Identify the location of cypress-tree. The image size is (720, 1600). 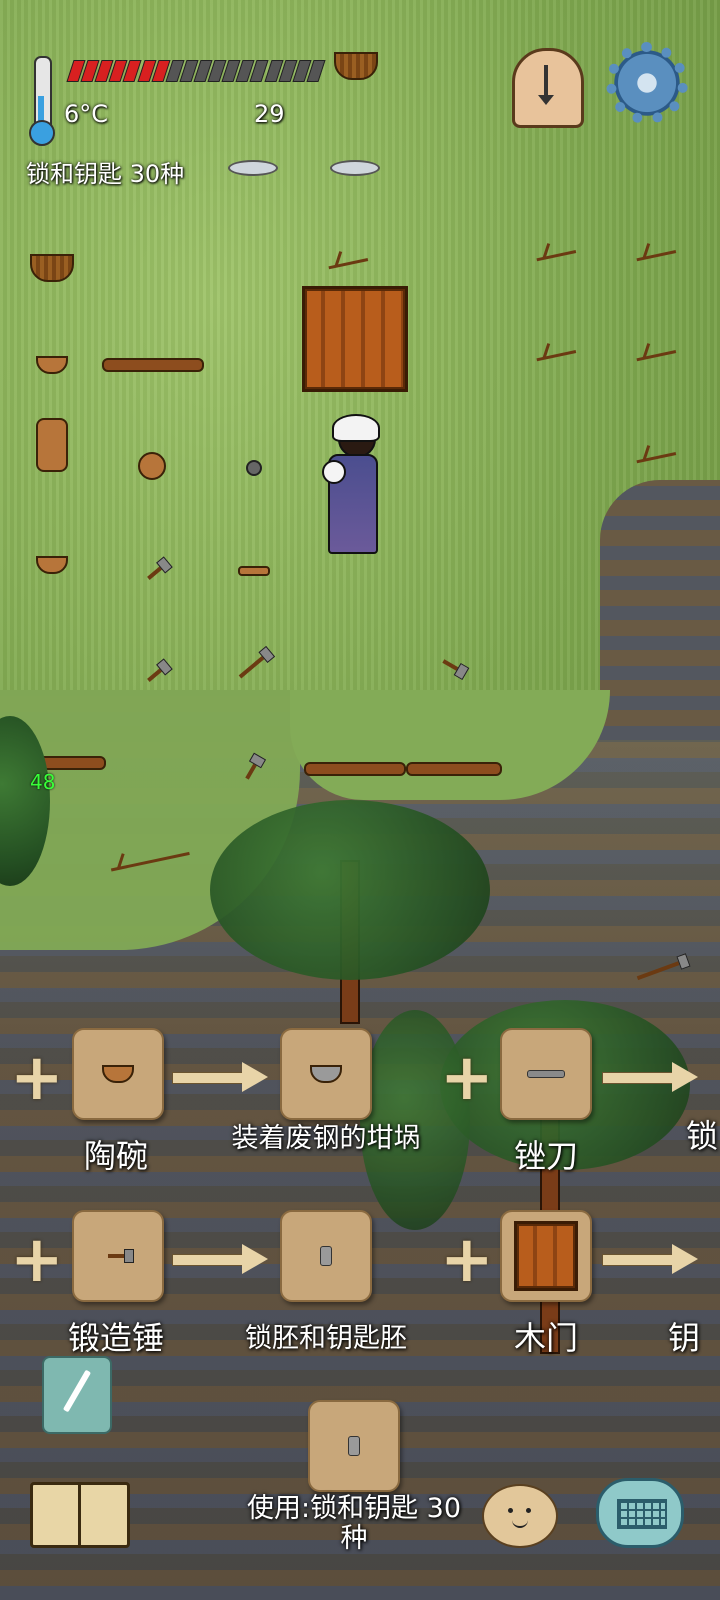
(350, 890).